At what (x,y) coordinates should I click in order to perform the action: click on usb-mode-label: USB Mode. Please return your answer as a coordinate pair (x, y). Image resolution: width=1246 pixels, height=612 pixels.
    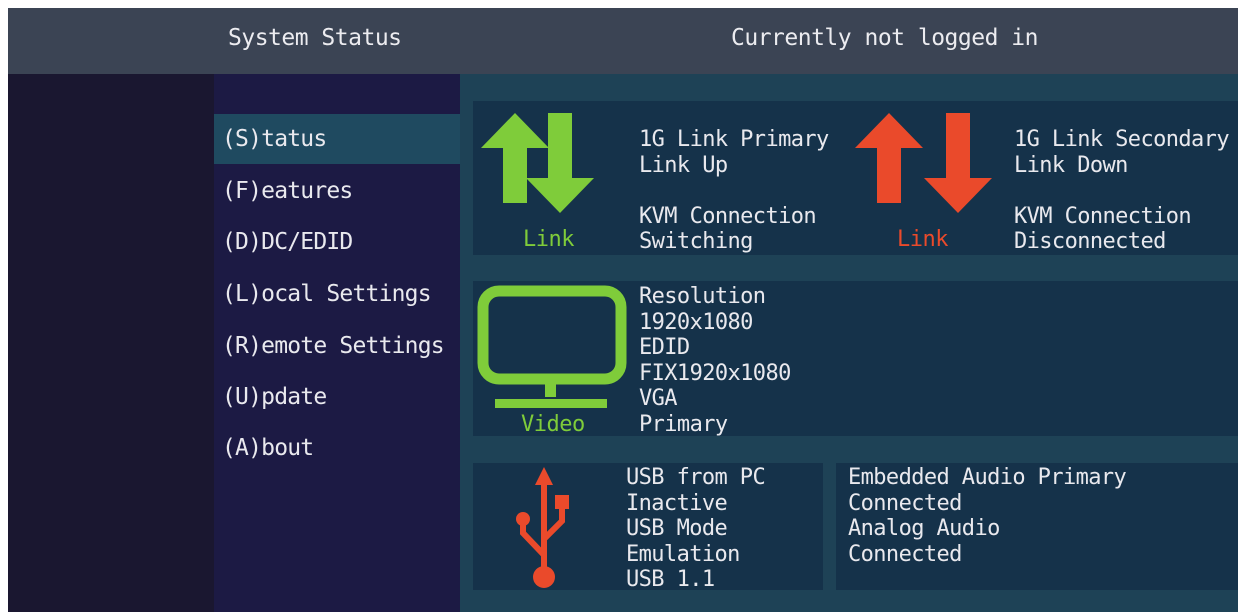
    Looking at the image, I should click on (677, 528).